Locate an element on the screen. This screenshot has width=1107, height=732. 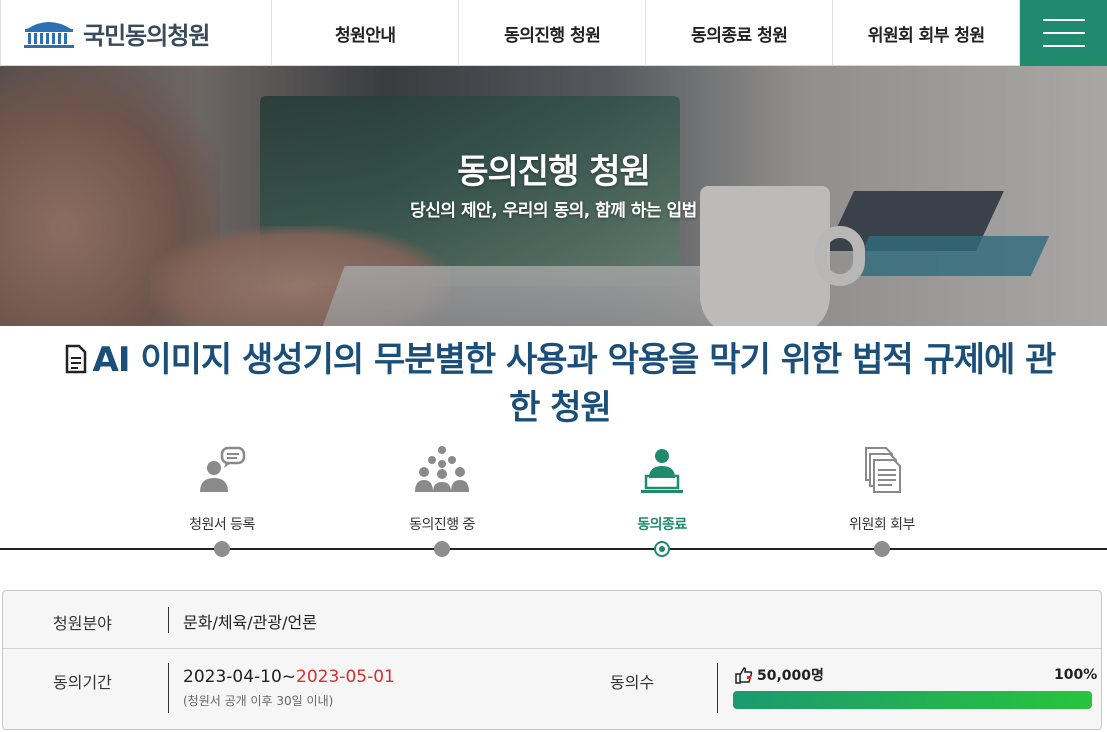
step-register-label: 청원서 등록 is located at coordinates (222, 525).